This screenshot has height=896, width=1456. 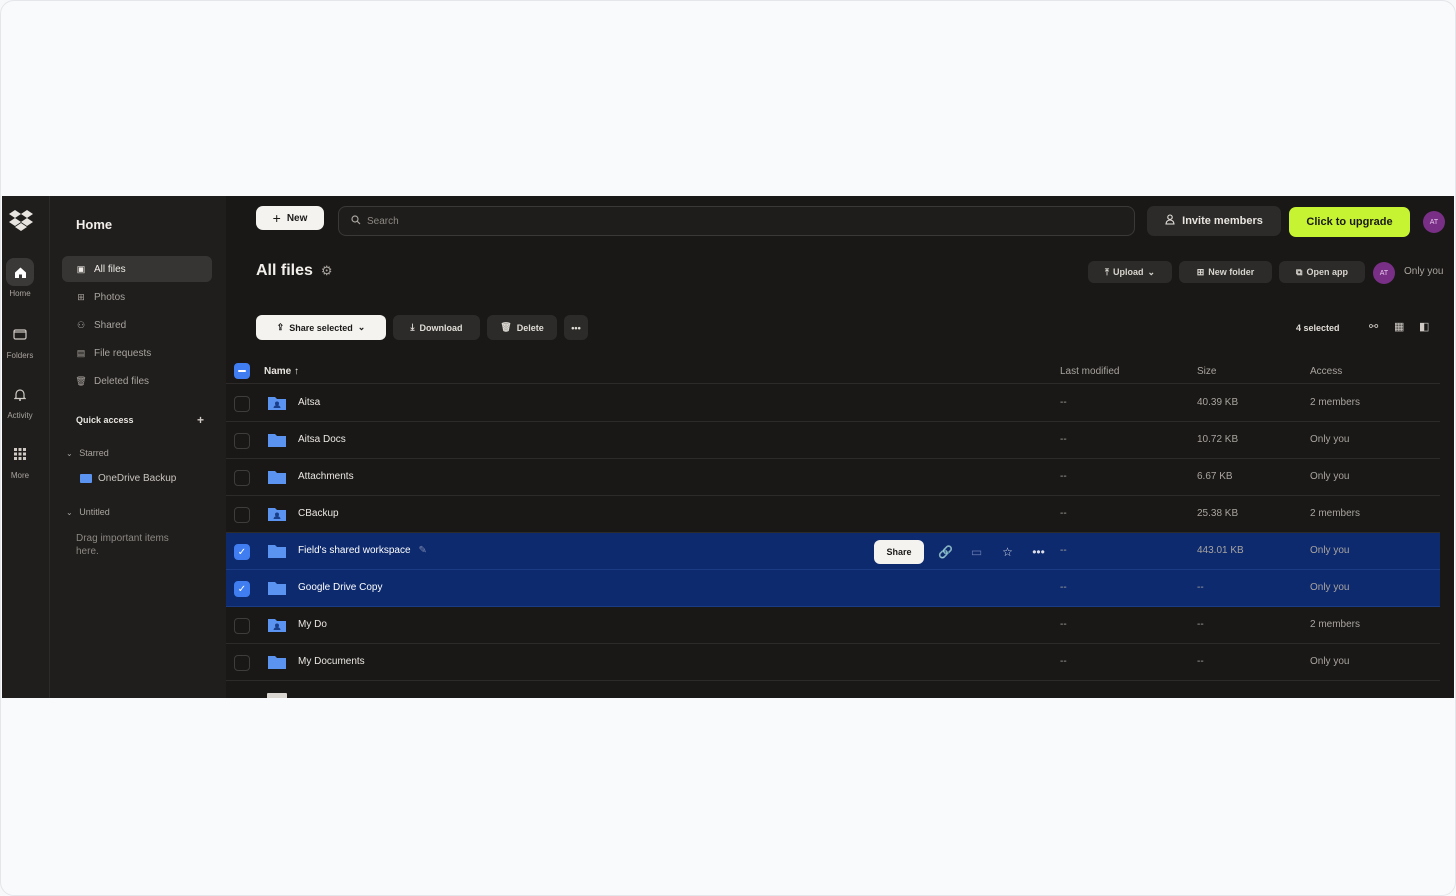 I want to click on download-icon: ⤓, so click(x=412, y=327).